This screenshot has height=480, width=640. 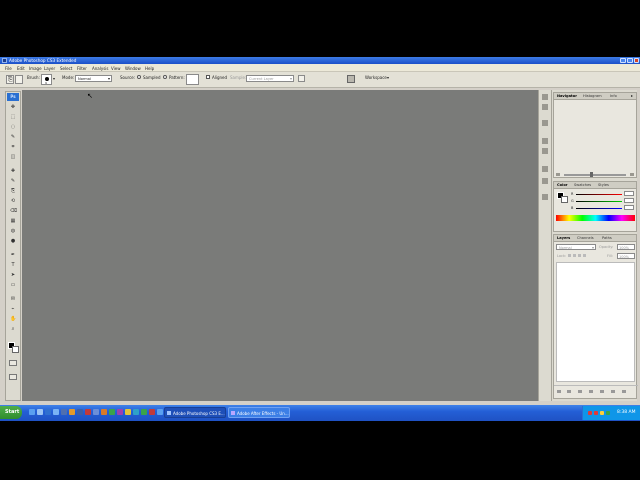 What do you see at coordinates (582, 185) in the screenshot?
I see `tab-swatches: Swatches` at bounding box center [582, 185].